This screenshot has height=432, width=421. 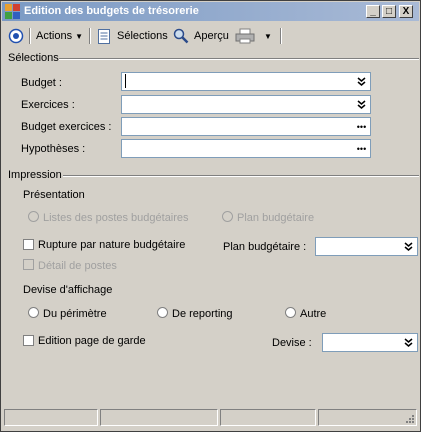 I want to click on app-icon, so click(x=12, y=11).